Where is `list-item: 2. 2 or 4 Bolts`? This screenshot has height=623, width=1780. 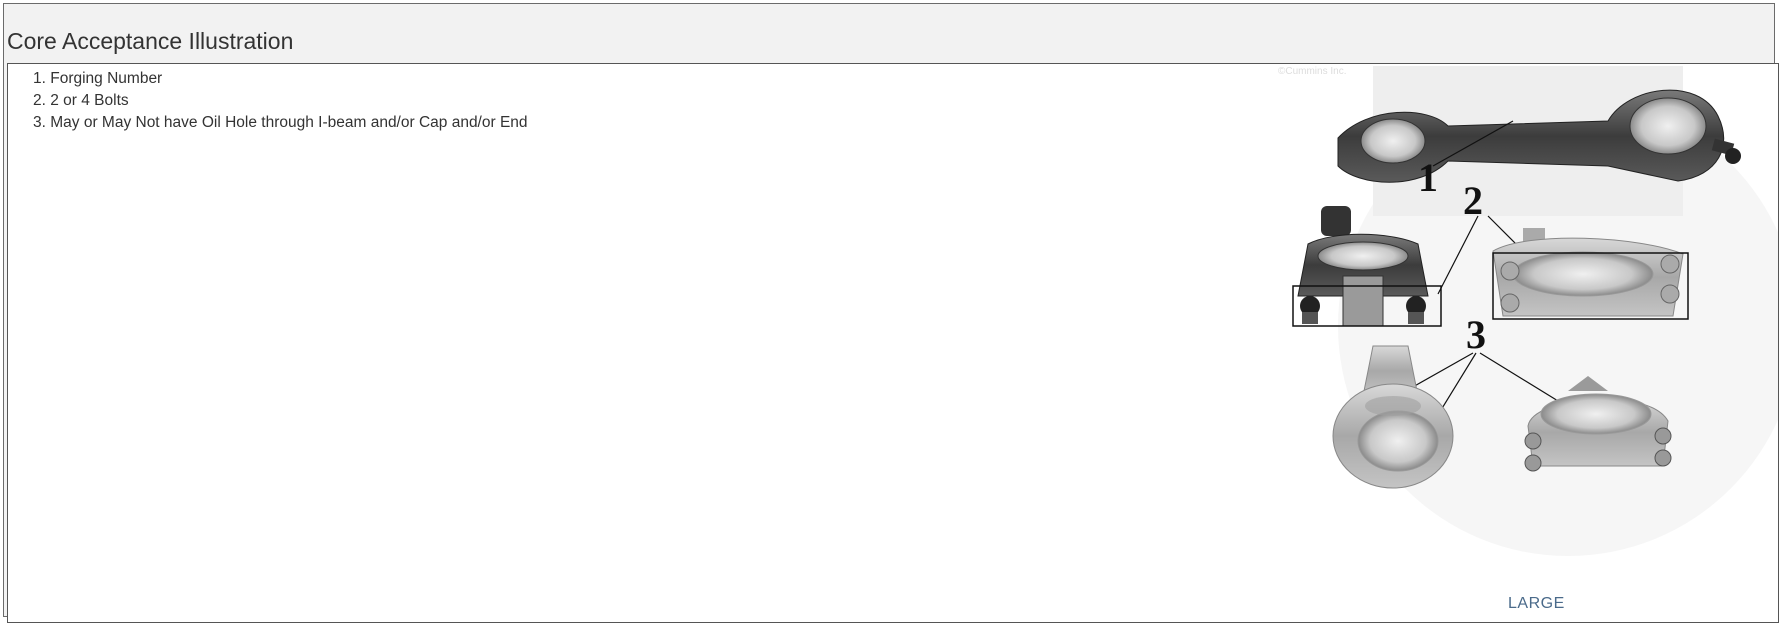
list-item: 2. 2 or 4 Bolts is located at coordinates (81, 100).